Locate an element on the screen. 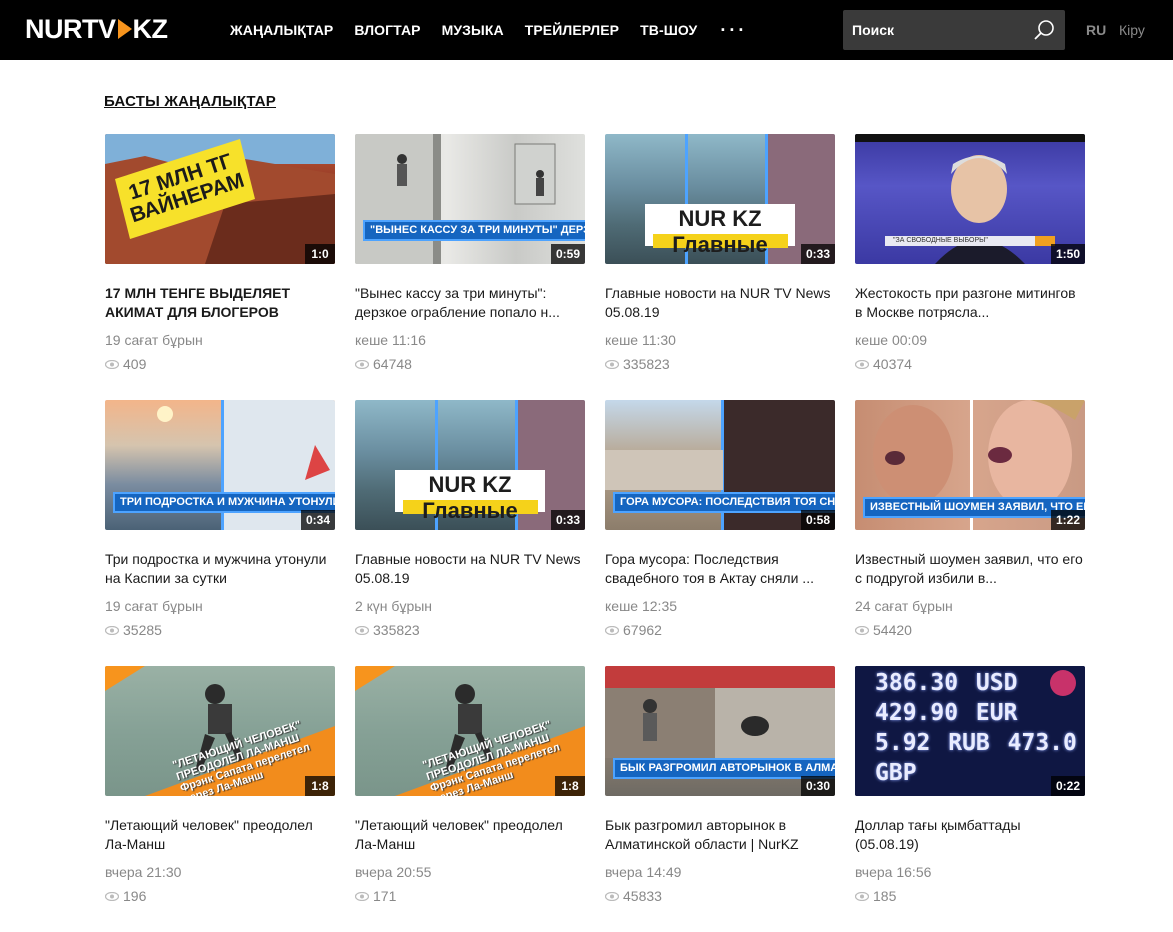  video-duration: 1:0 is located at coordinates (320, 254).